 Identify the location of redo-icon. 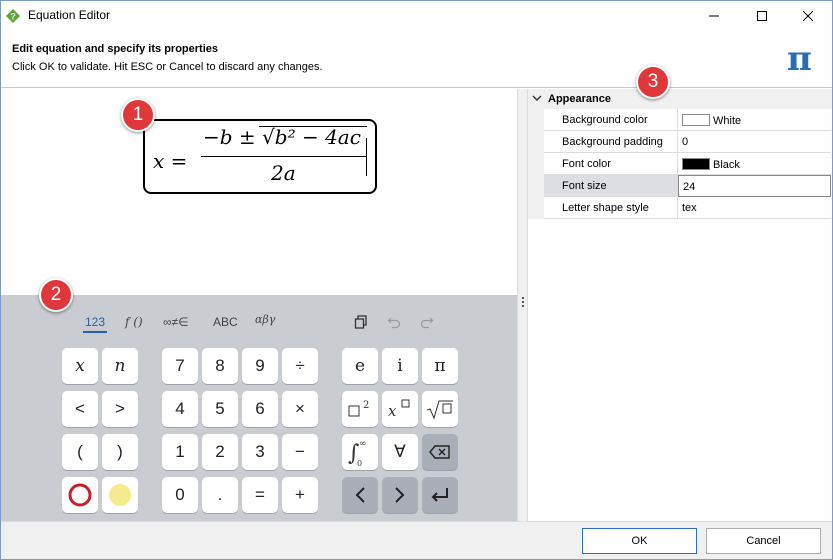
(427, 322).